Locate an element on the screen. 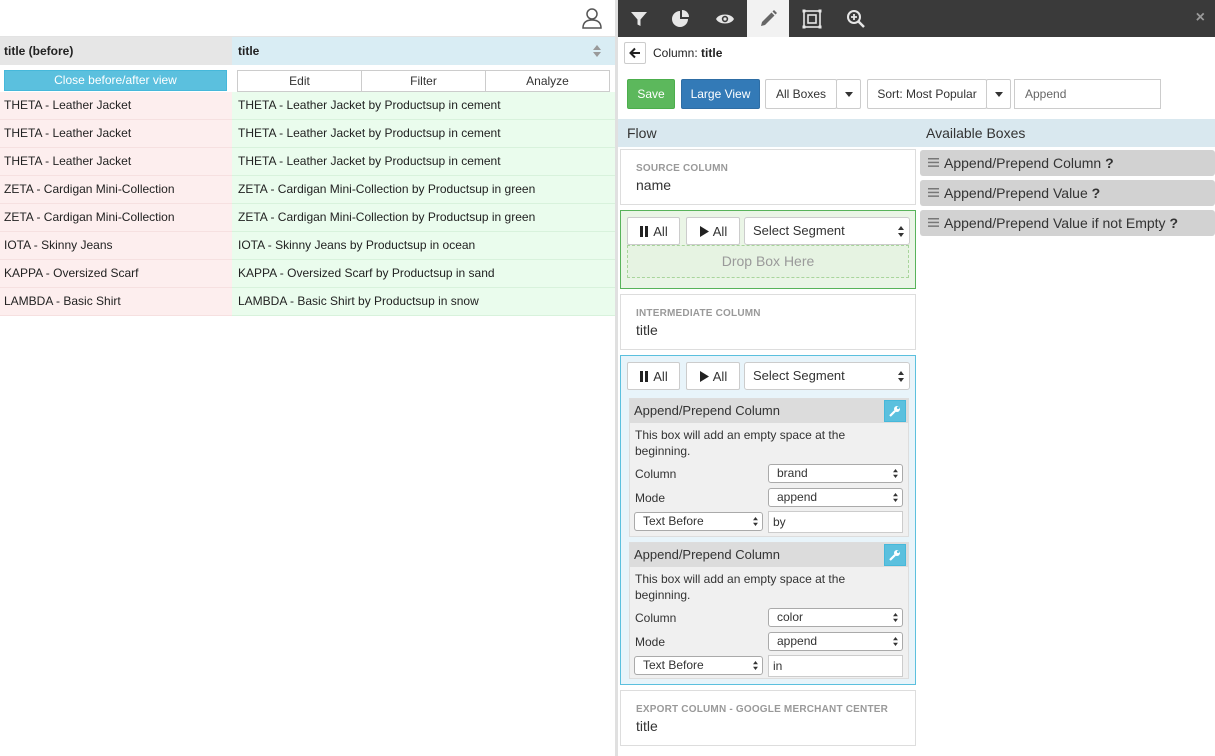  filter-tool is located at coordinates (639, 18).